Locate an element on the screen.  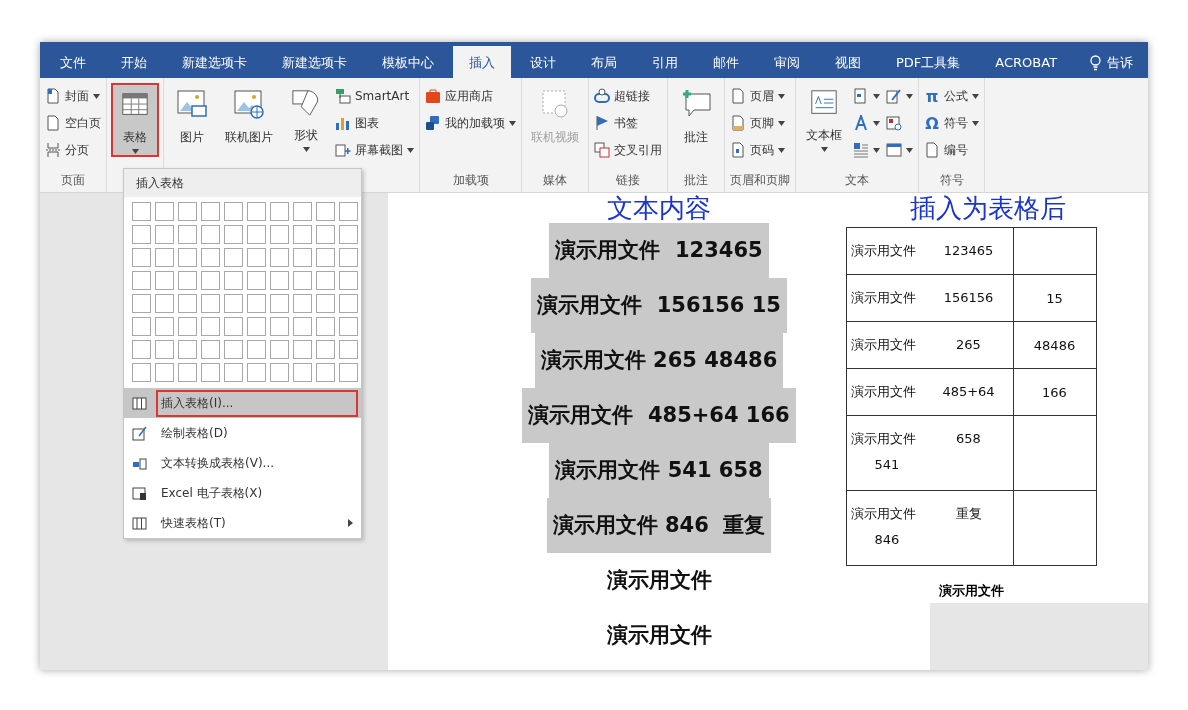
ribbon-tab: 视图 is located at coordinates (848, 63).